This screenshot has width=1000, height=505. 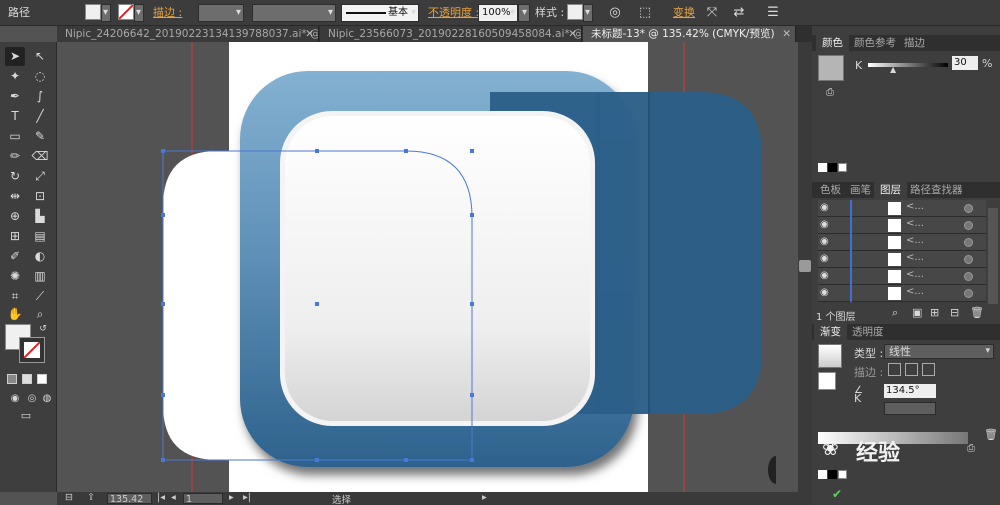 I want to click on stroke-link: 描边 :, so click(x=167, y=13).